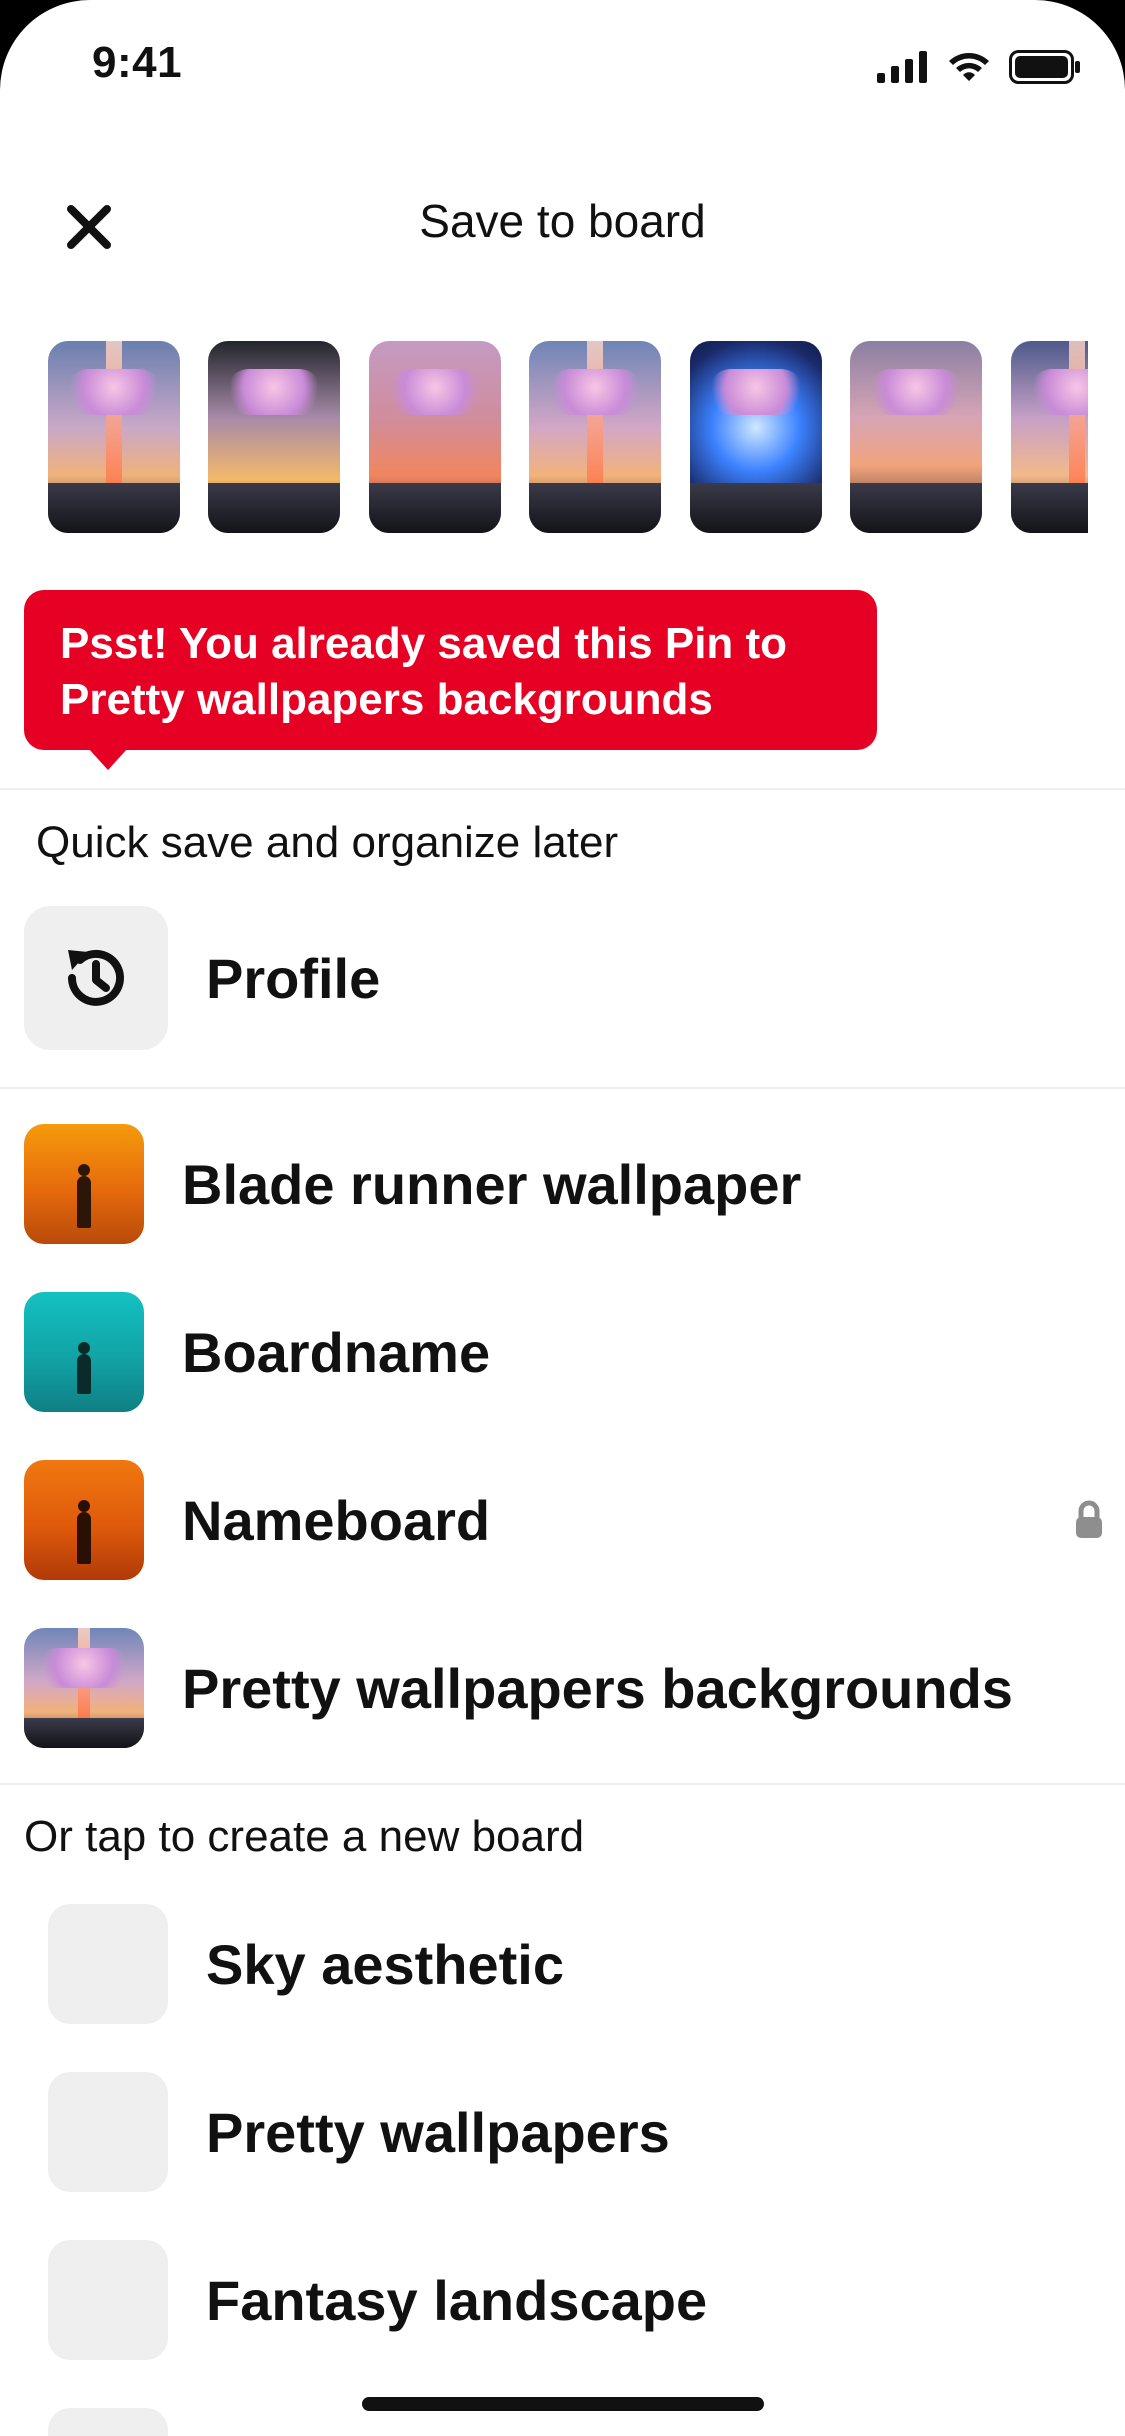 This screenshot has width=1125, height=2436. What do you see at coordinates (903, 69) in the screenshot?
I see `signal-icon` at bounding box center [903, 69].